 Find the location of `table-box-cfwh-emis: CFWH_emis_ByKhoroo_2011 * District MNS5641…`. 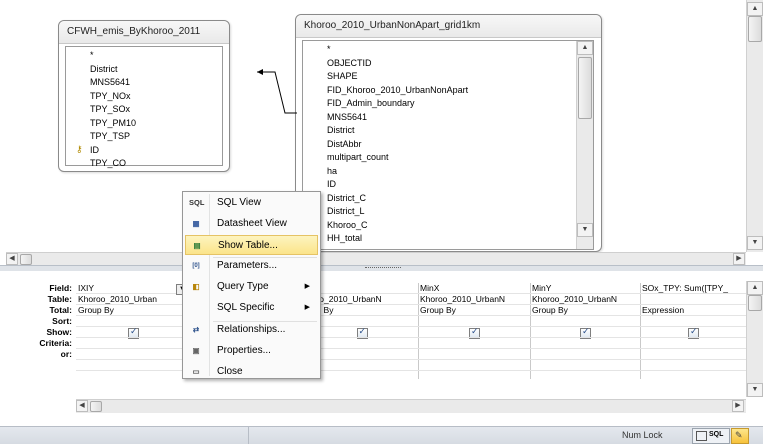

table-box-cfwh-emis: CFWH_emis_ByKhoroo_2011 * District MNS5641… is located at coordinates (144, 96).